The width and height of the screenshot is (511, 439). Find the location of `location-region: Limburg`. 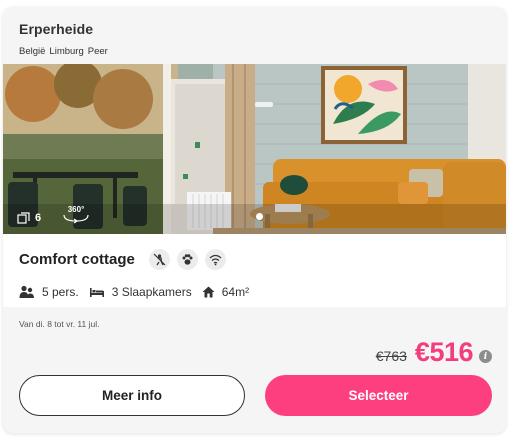

location-region: Limburg is located at coordinates (66, 51).